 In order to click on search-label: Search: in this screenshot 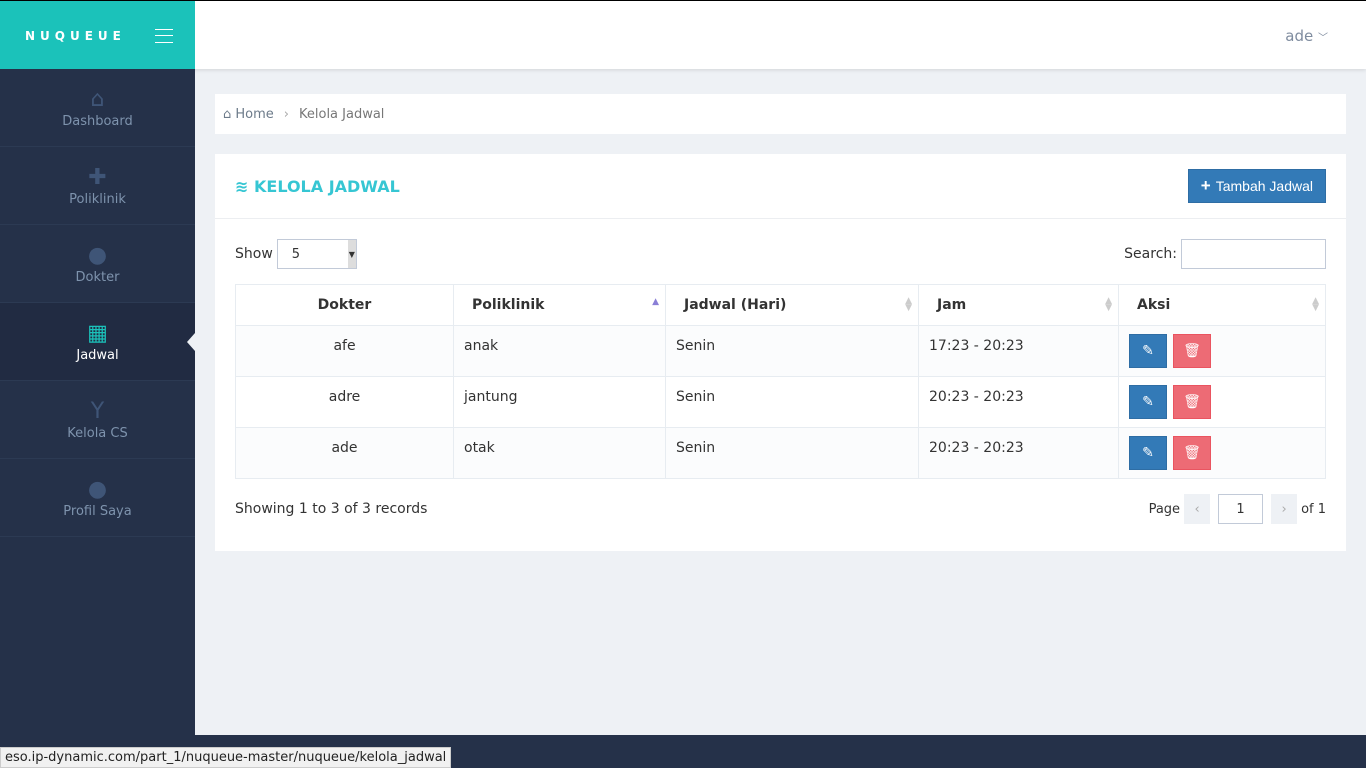, I will do `click(1150, 254)`.